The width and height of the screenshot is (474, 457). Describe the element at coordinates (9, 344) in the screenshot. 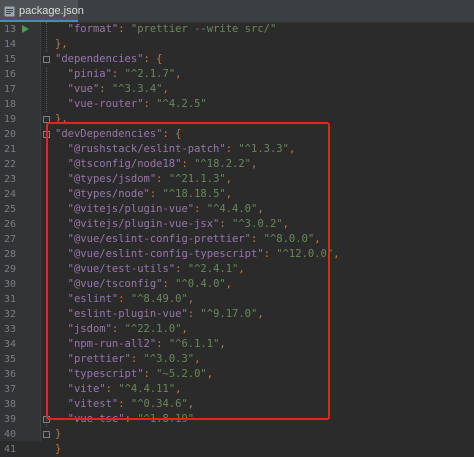

I see `line-number: 34` at that location.